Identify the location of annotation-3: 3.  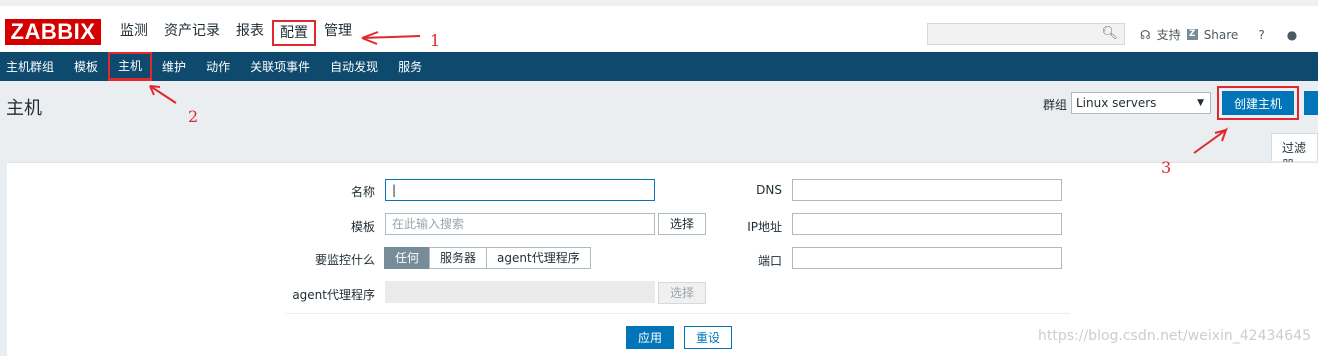
(1166, 167).